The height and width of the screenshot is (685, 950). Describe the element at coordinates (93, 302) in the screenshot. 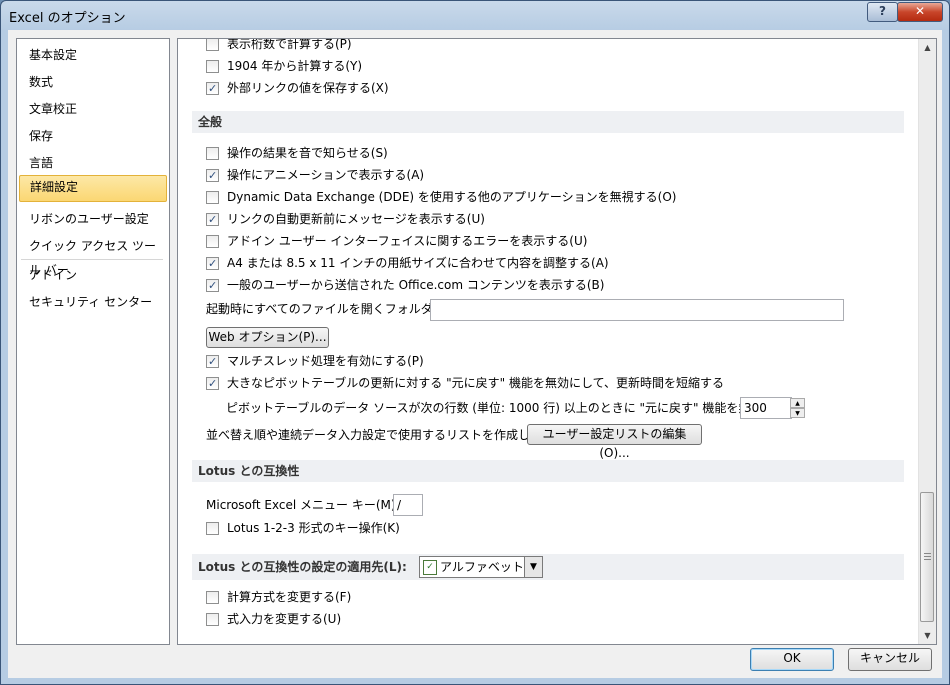

I see `sidebar-item-trust-center: セキュリティ センター` at that location.